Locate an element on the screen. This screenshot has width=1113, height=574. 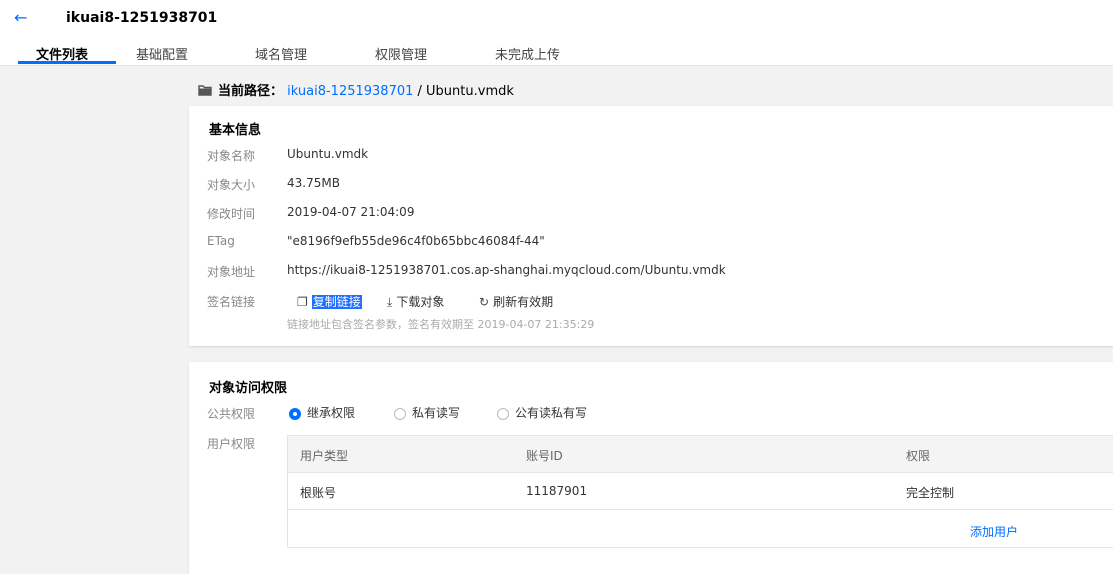
table-header: 用户类型 账号ID 权限 is located at coordinates (700, 454).